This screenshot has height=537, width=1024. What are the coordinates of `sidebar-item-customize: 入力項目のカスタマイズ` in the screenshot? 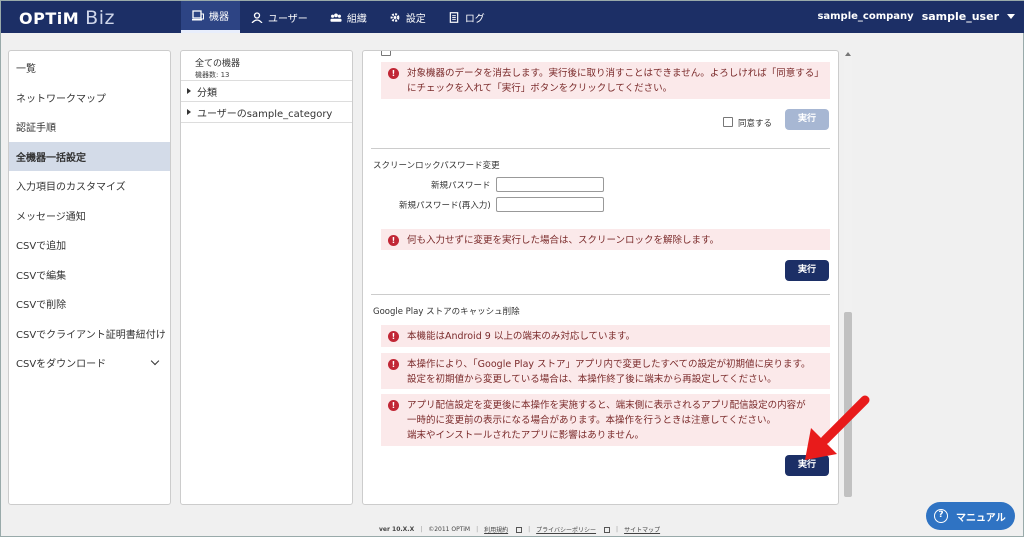 It's located at (89, 186).